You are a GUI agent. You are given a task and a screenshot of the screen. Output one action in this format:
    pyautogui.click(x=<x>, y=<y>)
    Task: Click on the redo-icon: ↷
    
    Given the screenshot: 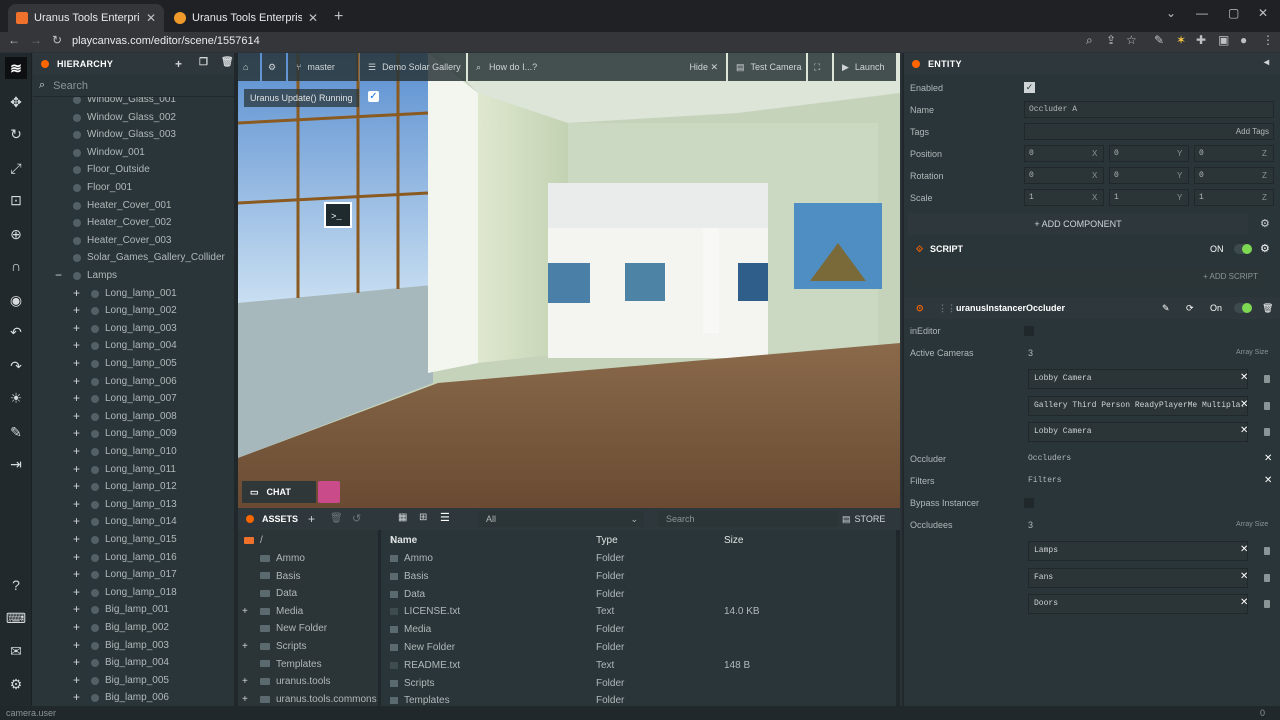 What is the action you would take?
    pyautogui.click(x=16, y=366)
    